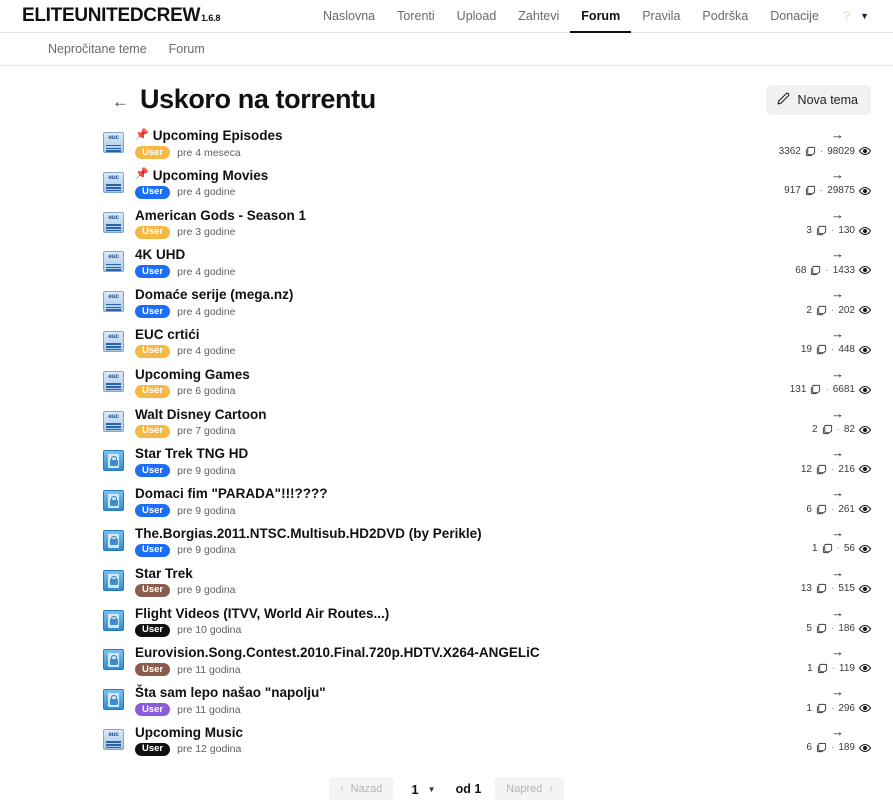 This screenshot has width=893, height=800. What do you see at coordinates (361, 788) in the screenshot?
I see `pagination-prev-button: ‹ Nazad` at bounding box center [361, 788].